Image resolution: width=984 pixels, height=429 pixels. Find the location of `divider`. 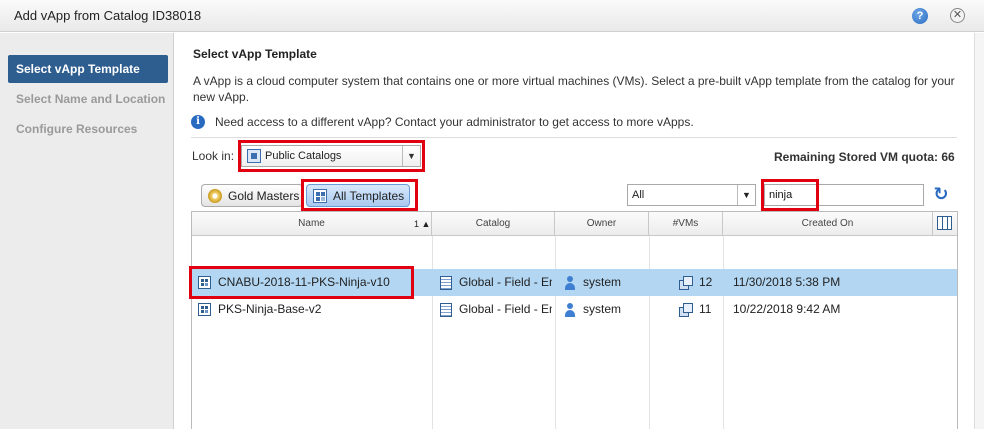

divider is located at coordinates (574, 137).